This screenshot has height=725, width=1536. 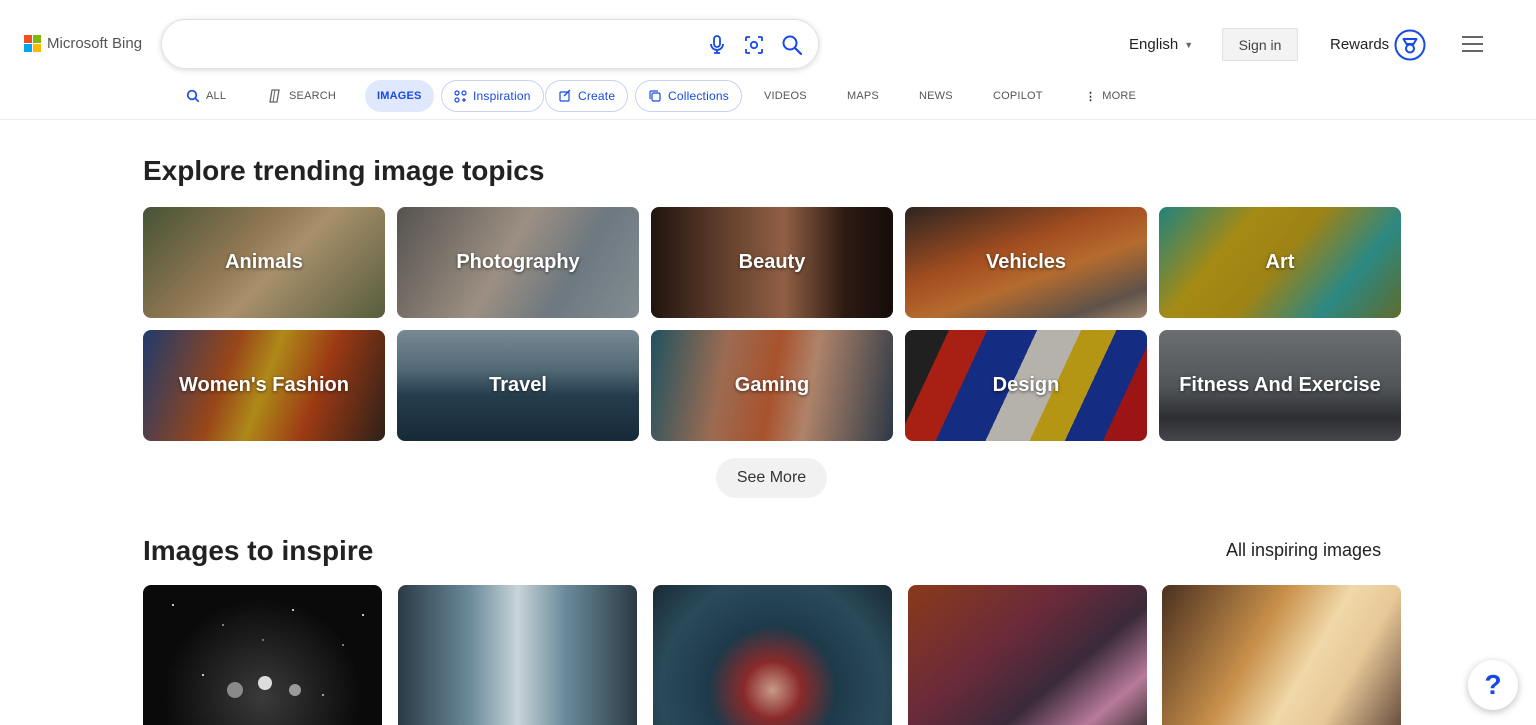 I want to click on tab-label: VIDEOS, so click(x=785, y=96).